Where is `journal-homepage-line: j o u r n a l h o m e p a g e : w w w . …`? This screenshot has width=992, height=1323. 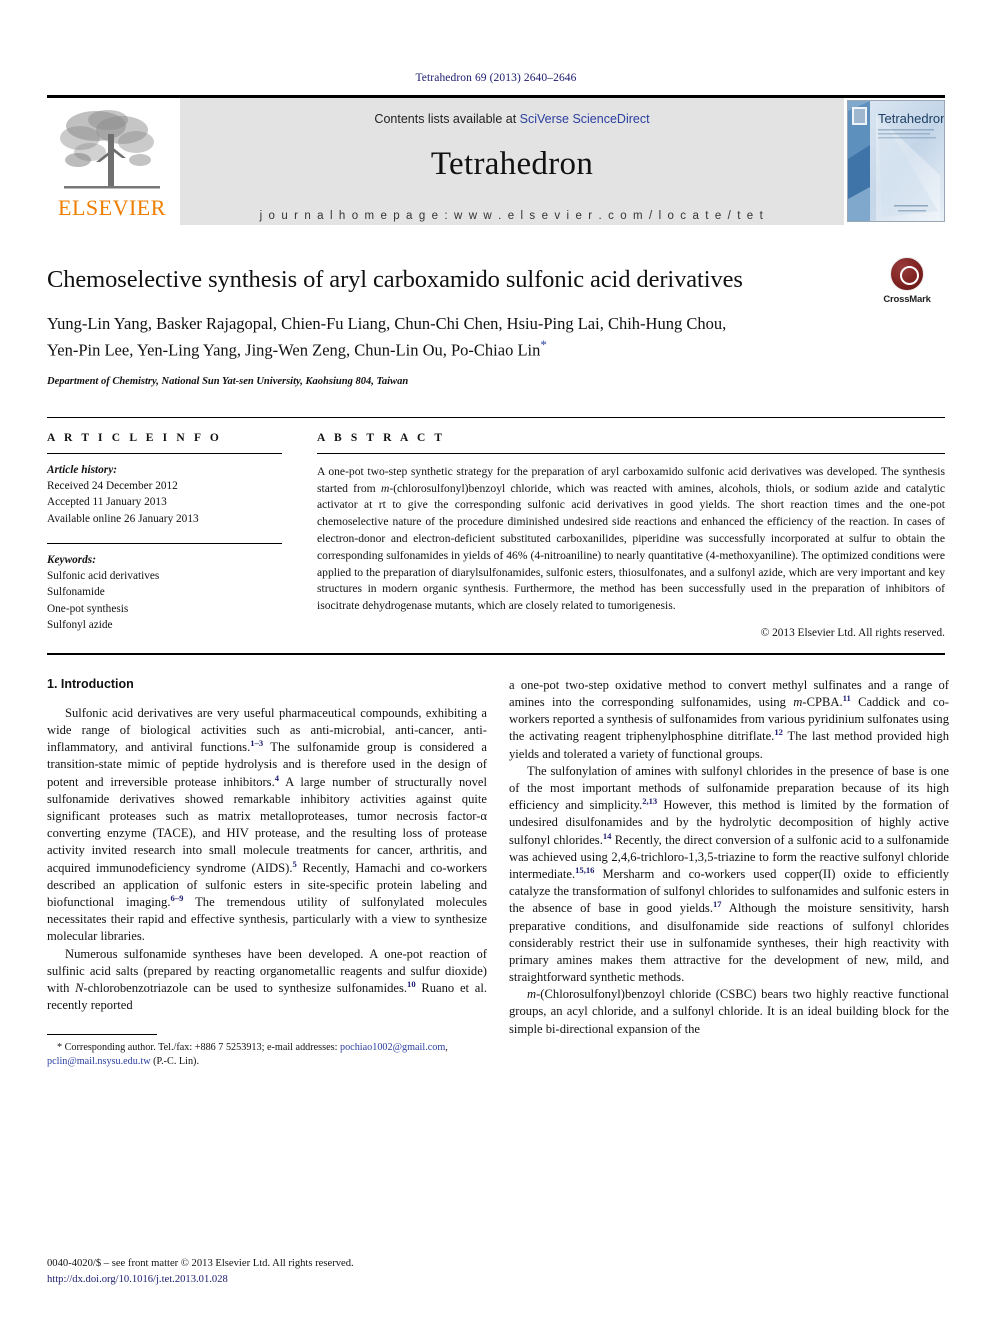
journal-homepage-line: j o u r n a l h o m e p a g e : w w w . … is located at coordinates (512, 216).